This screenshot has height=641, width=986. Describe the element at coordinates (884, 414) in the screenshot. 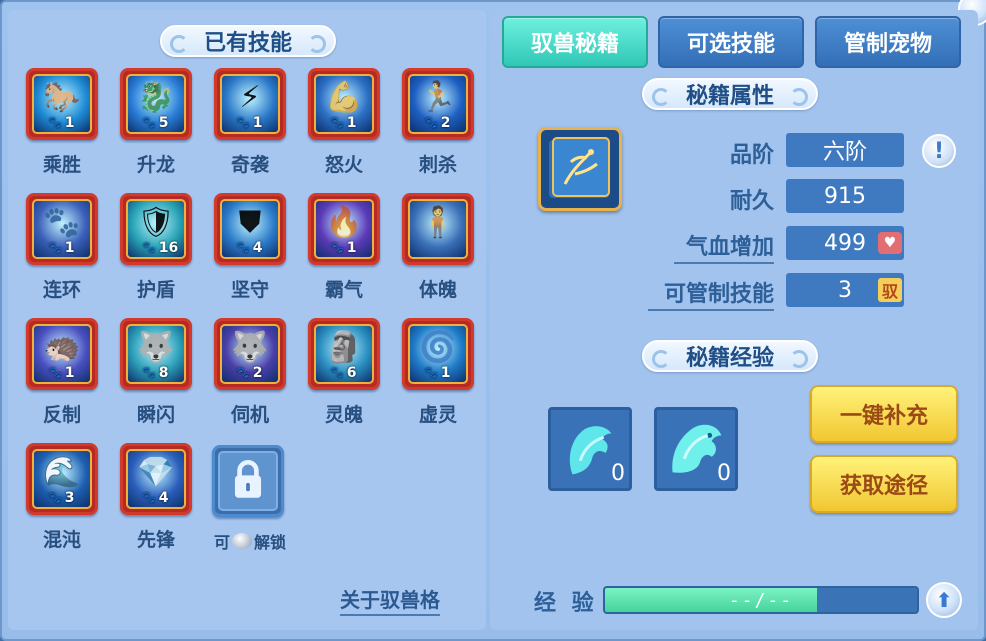

I see `auto-fill-button: 一键补充` at that location.